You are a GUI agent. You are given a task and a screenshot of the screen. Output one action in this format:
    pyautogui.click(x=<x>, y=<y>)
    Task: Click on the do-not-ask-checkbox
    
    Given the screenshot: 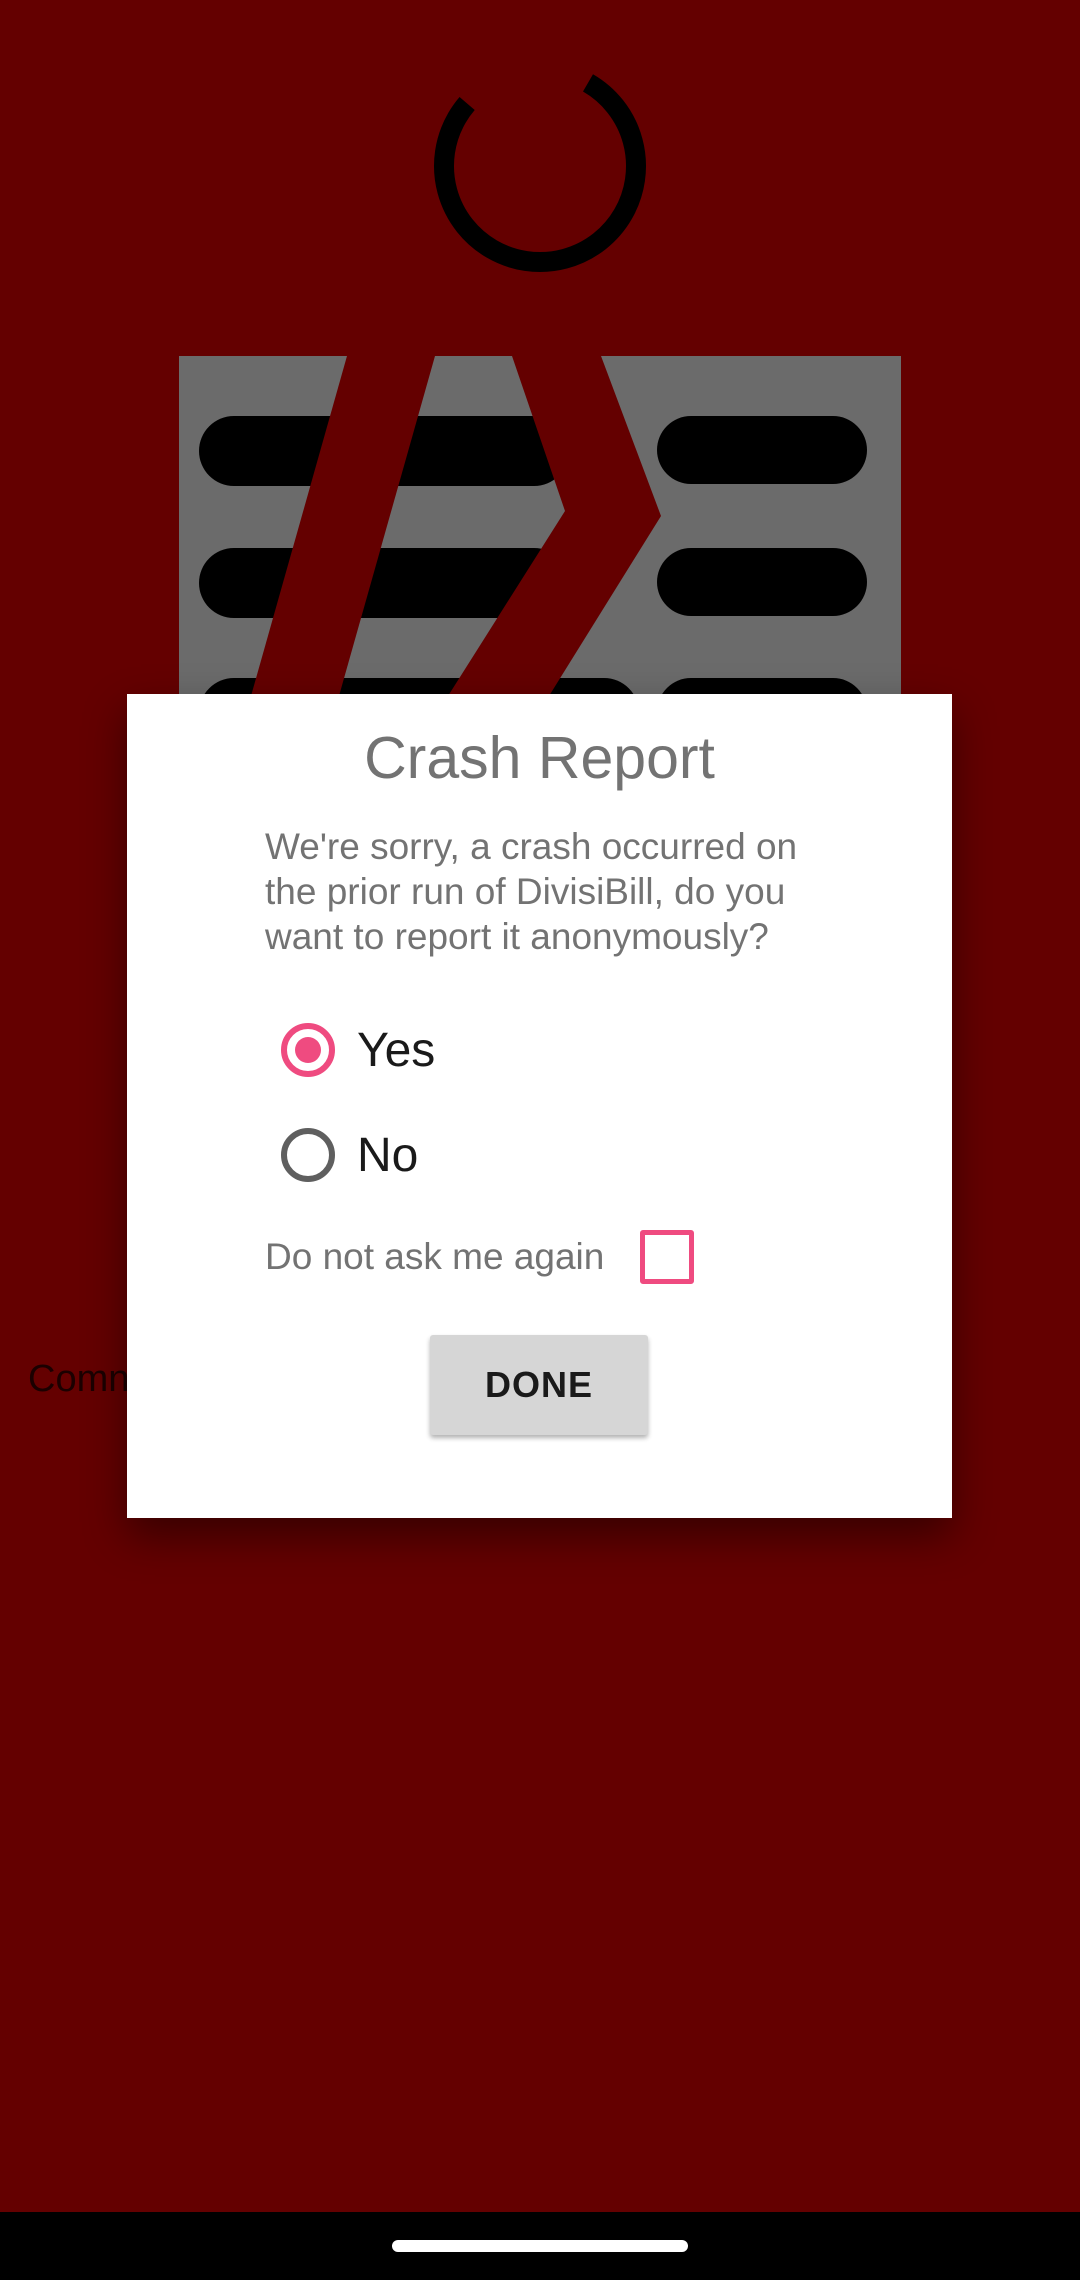 What is the action you would take?
    pyautogui.click(x=667, y=1257)
    